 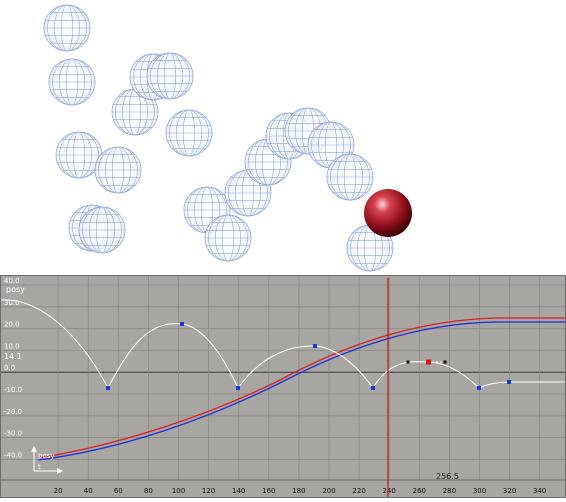 I want to click on y-tick-label: -20.0, so click(x=13, y=412).